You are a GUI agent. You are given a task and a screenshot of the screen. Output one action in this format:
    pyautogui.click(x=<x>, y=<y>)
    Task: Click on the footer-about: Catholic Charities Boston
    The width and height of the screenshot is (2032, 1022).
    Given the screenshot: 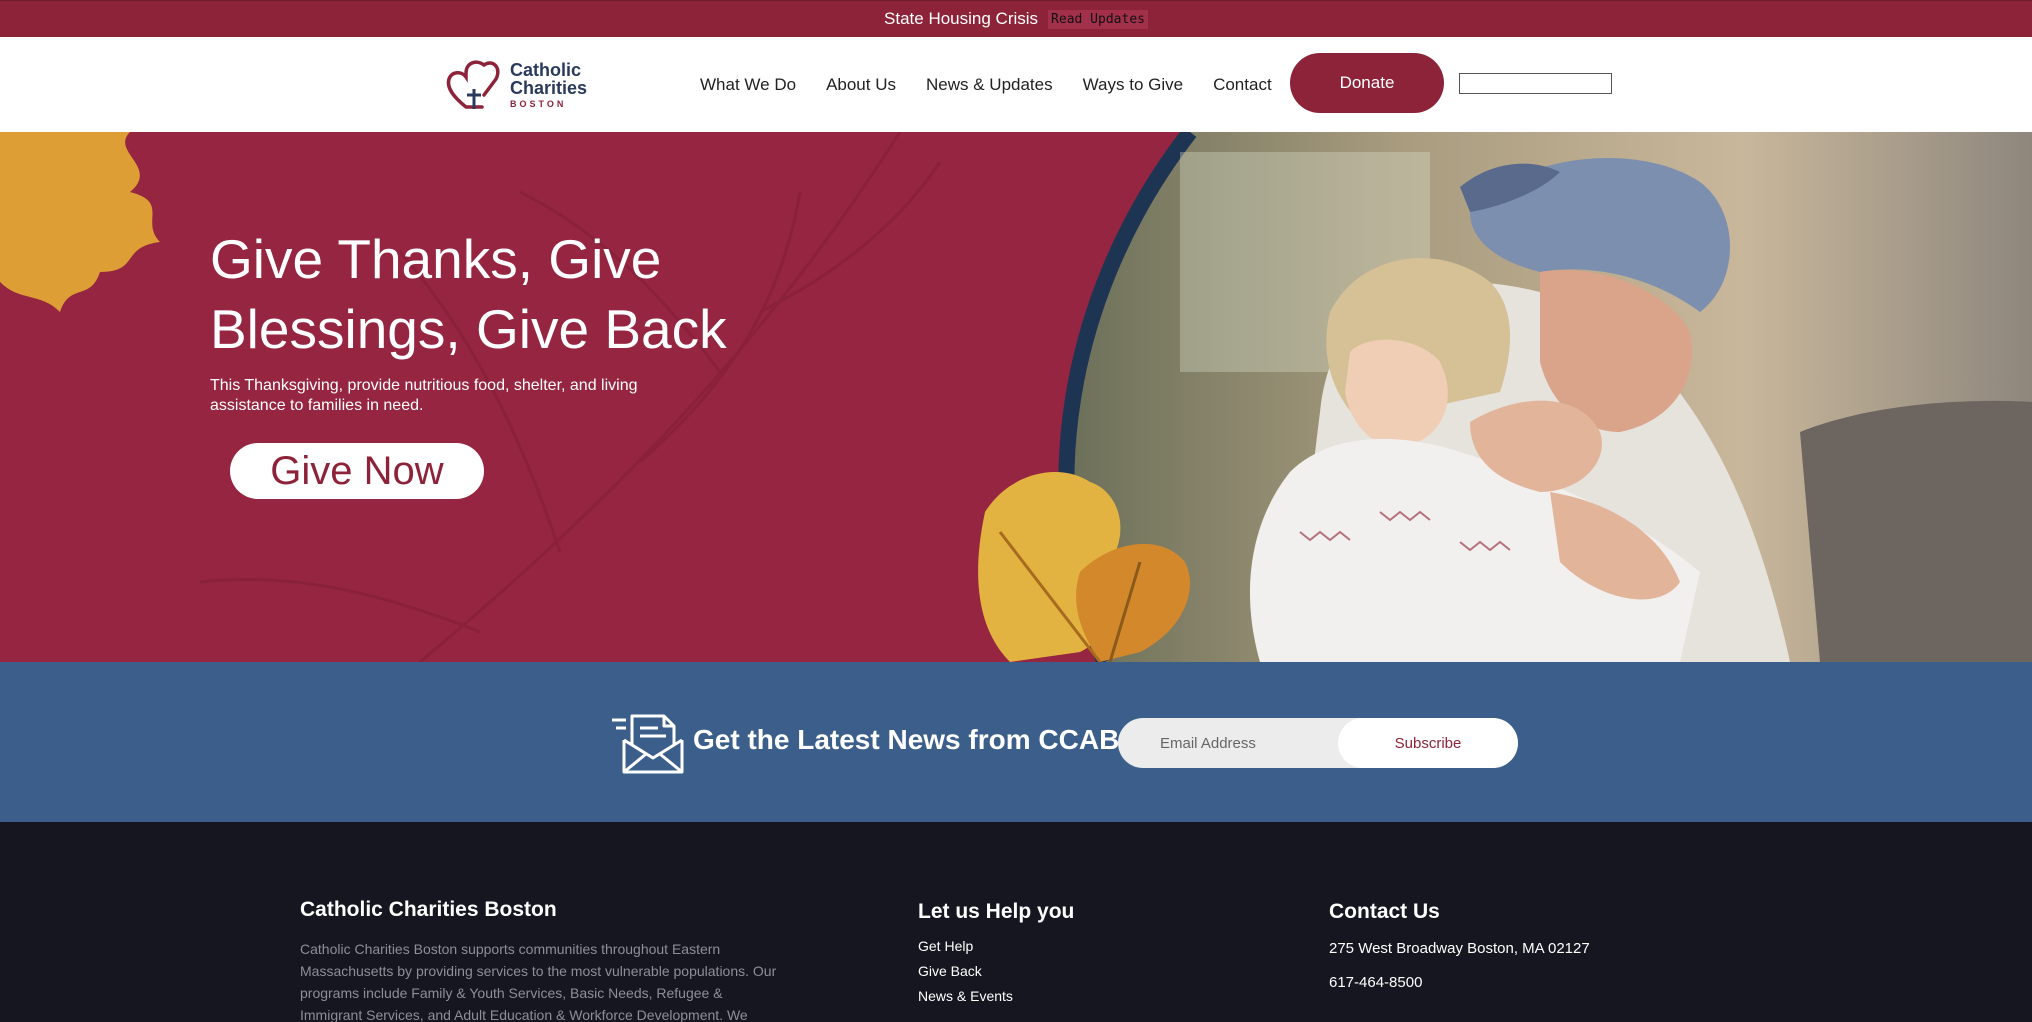 What is the action you would take?
    pyautogui.click(x=428, y=910)
    